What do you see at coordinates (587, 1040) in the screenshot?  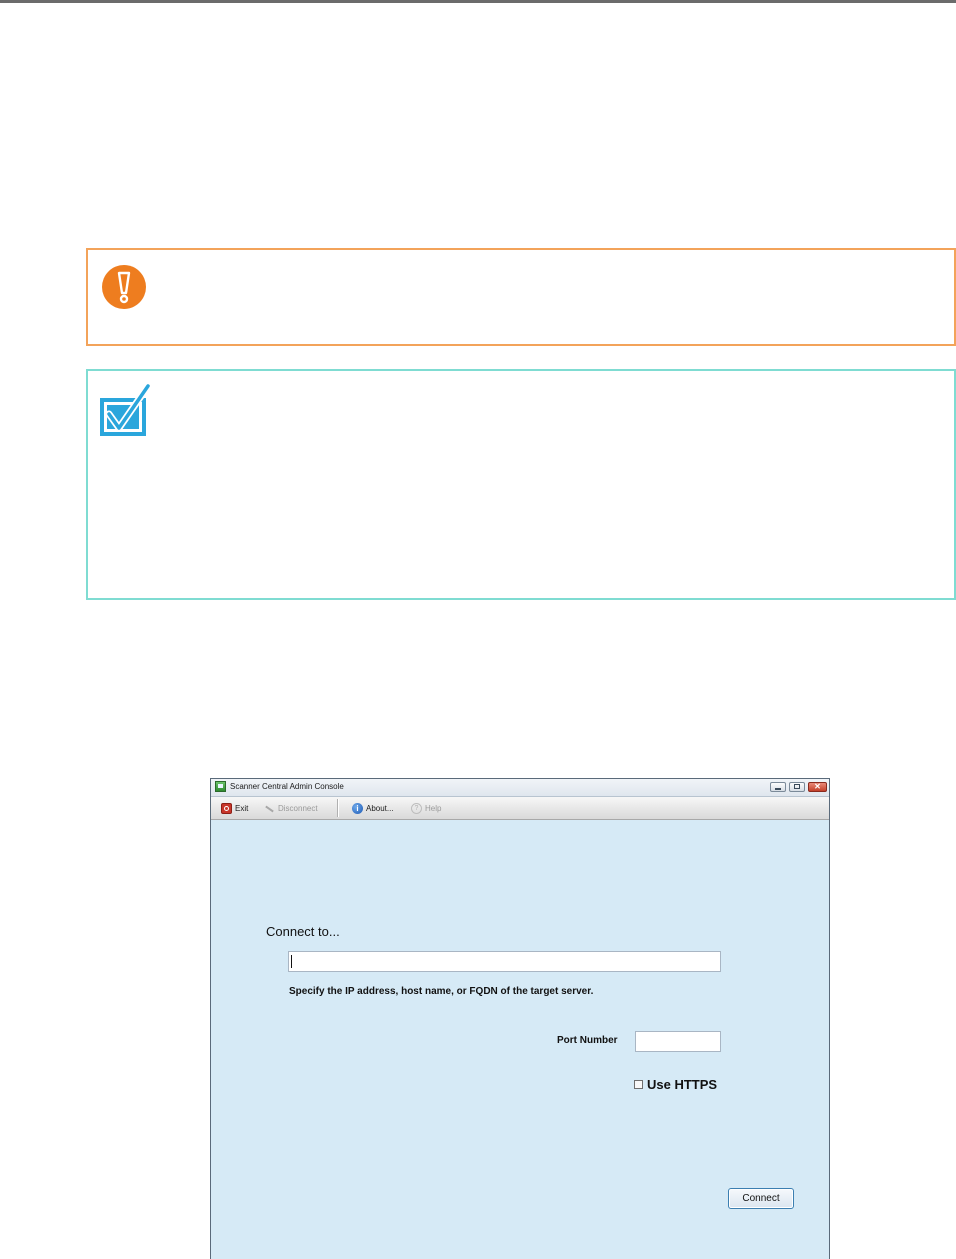 I see `port-number-label: Port Number` at bounding box center [587, 1040].